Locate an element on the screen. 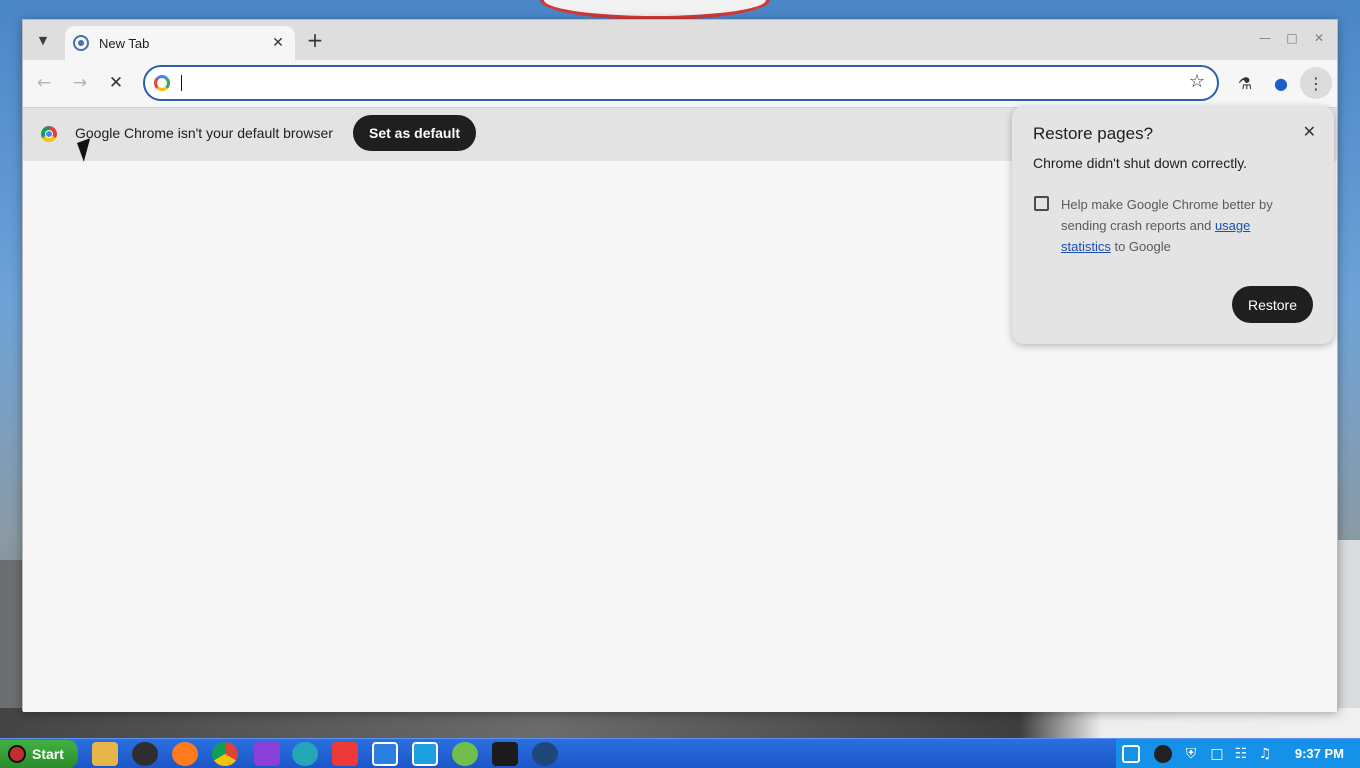  system-tray: ⛨ □ ☷ ♫ 9:37 PM is located at coordinates (1238, 753).